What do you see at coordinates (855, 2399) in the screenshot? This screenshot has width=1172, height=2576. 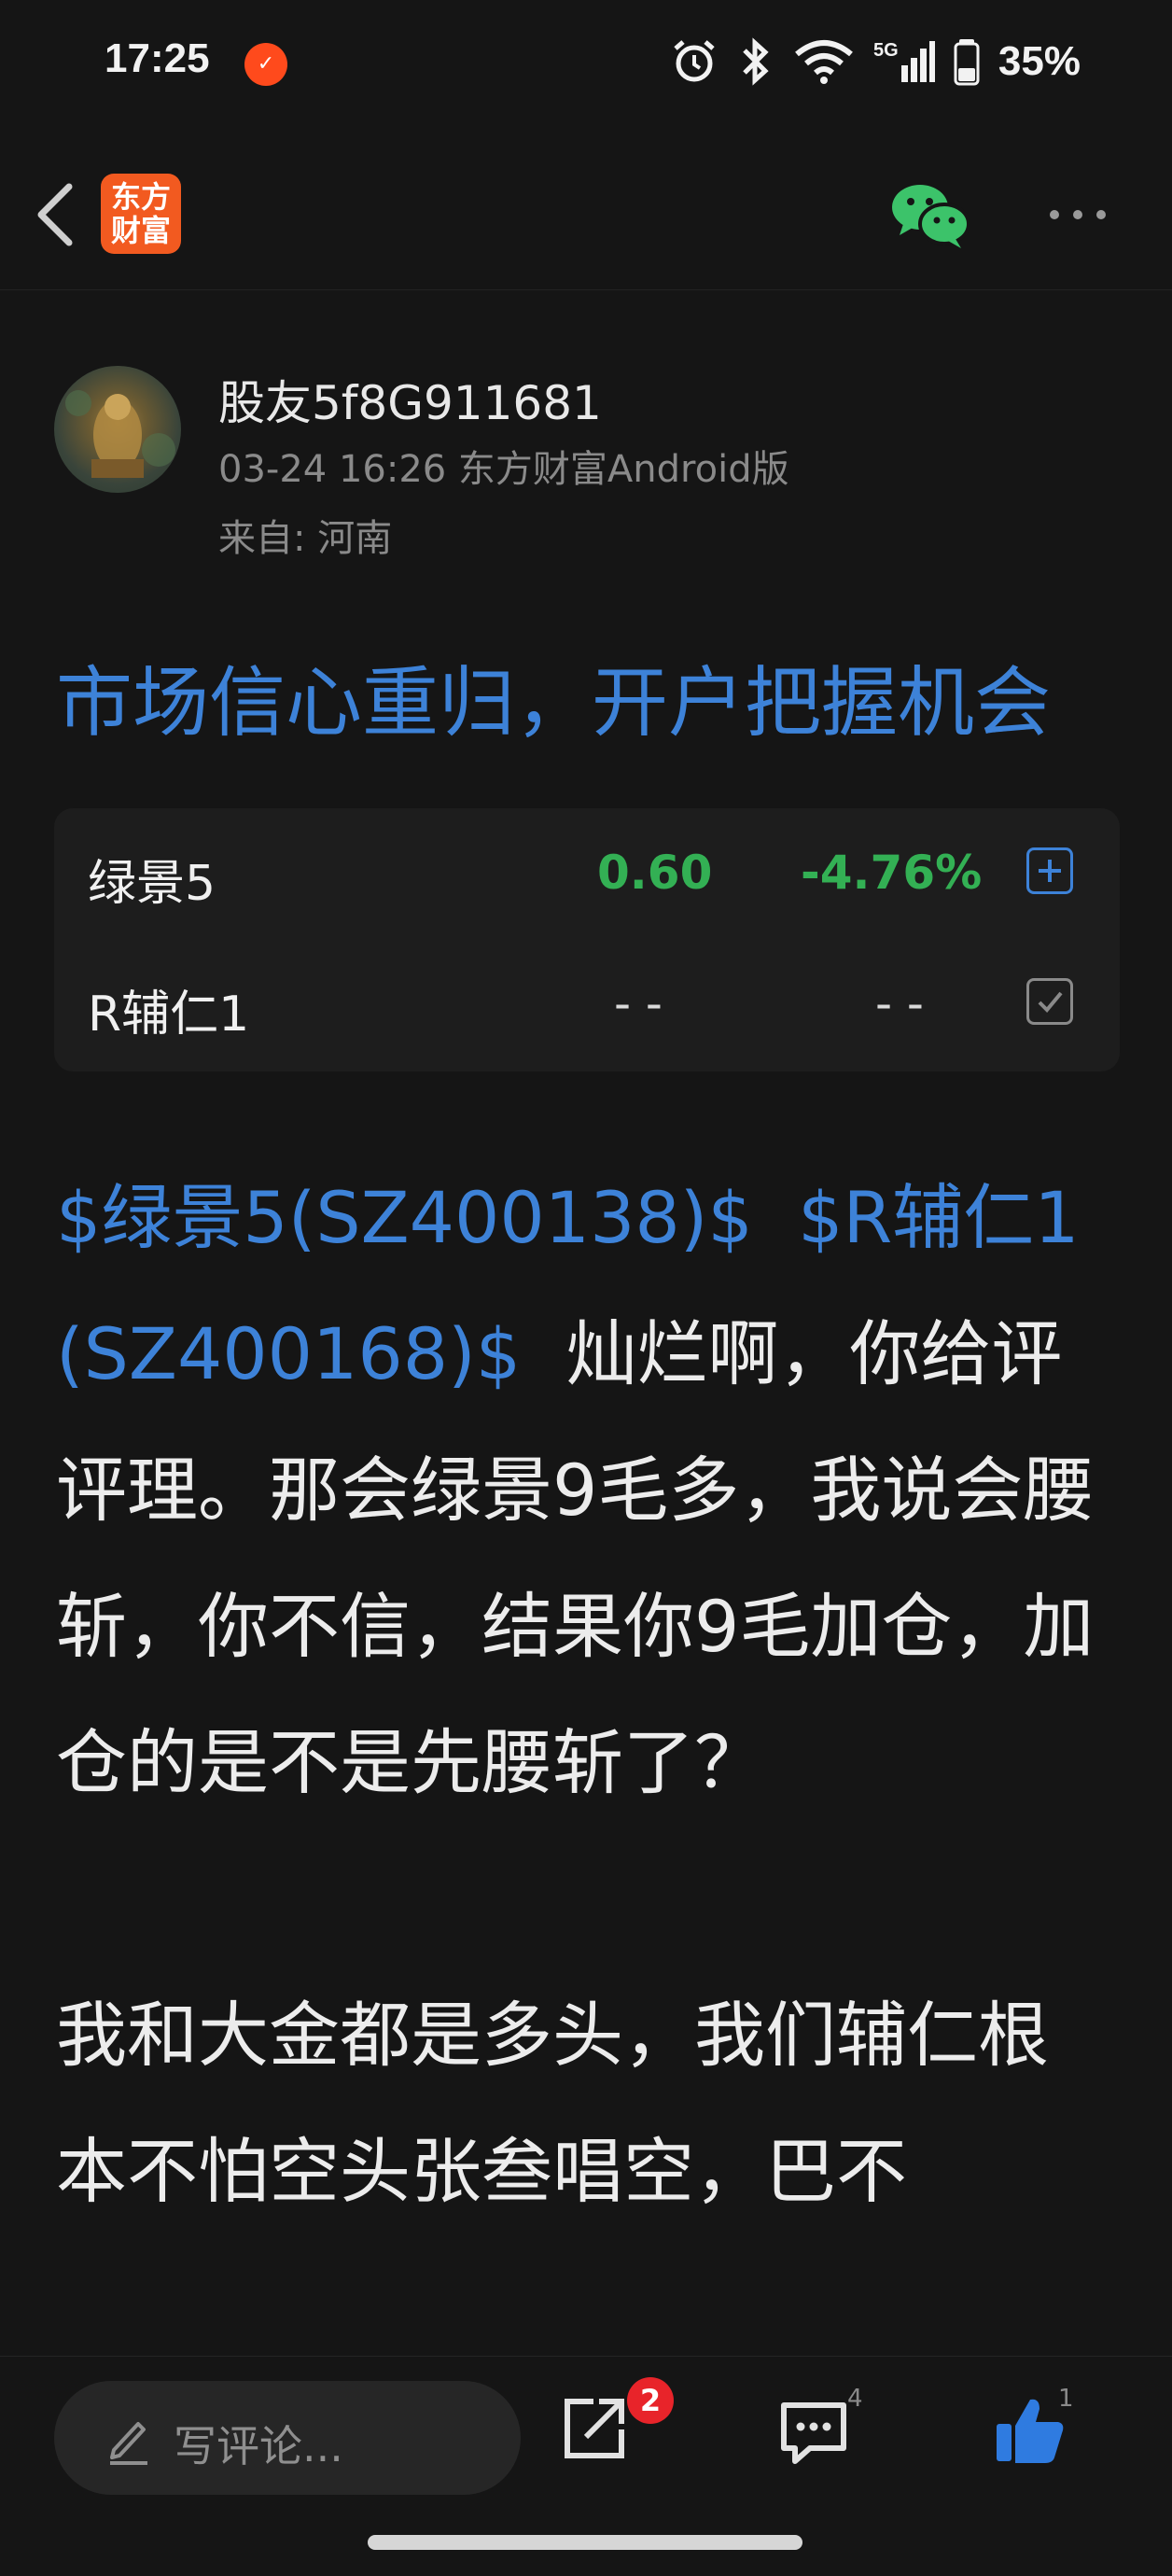 I see `comment-count: 4` at bounding box center [855, 2399].